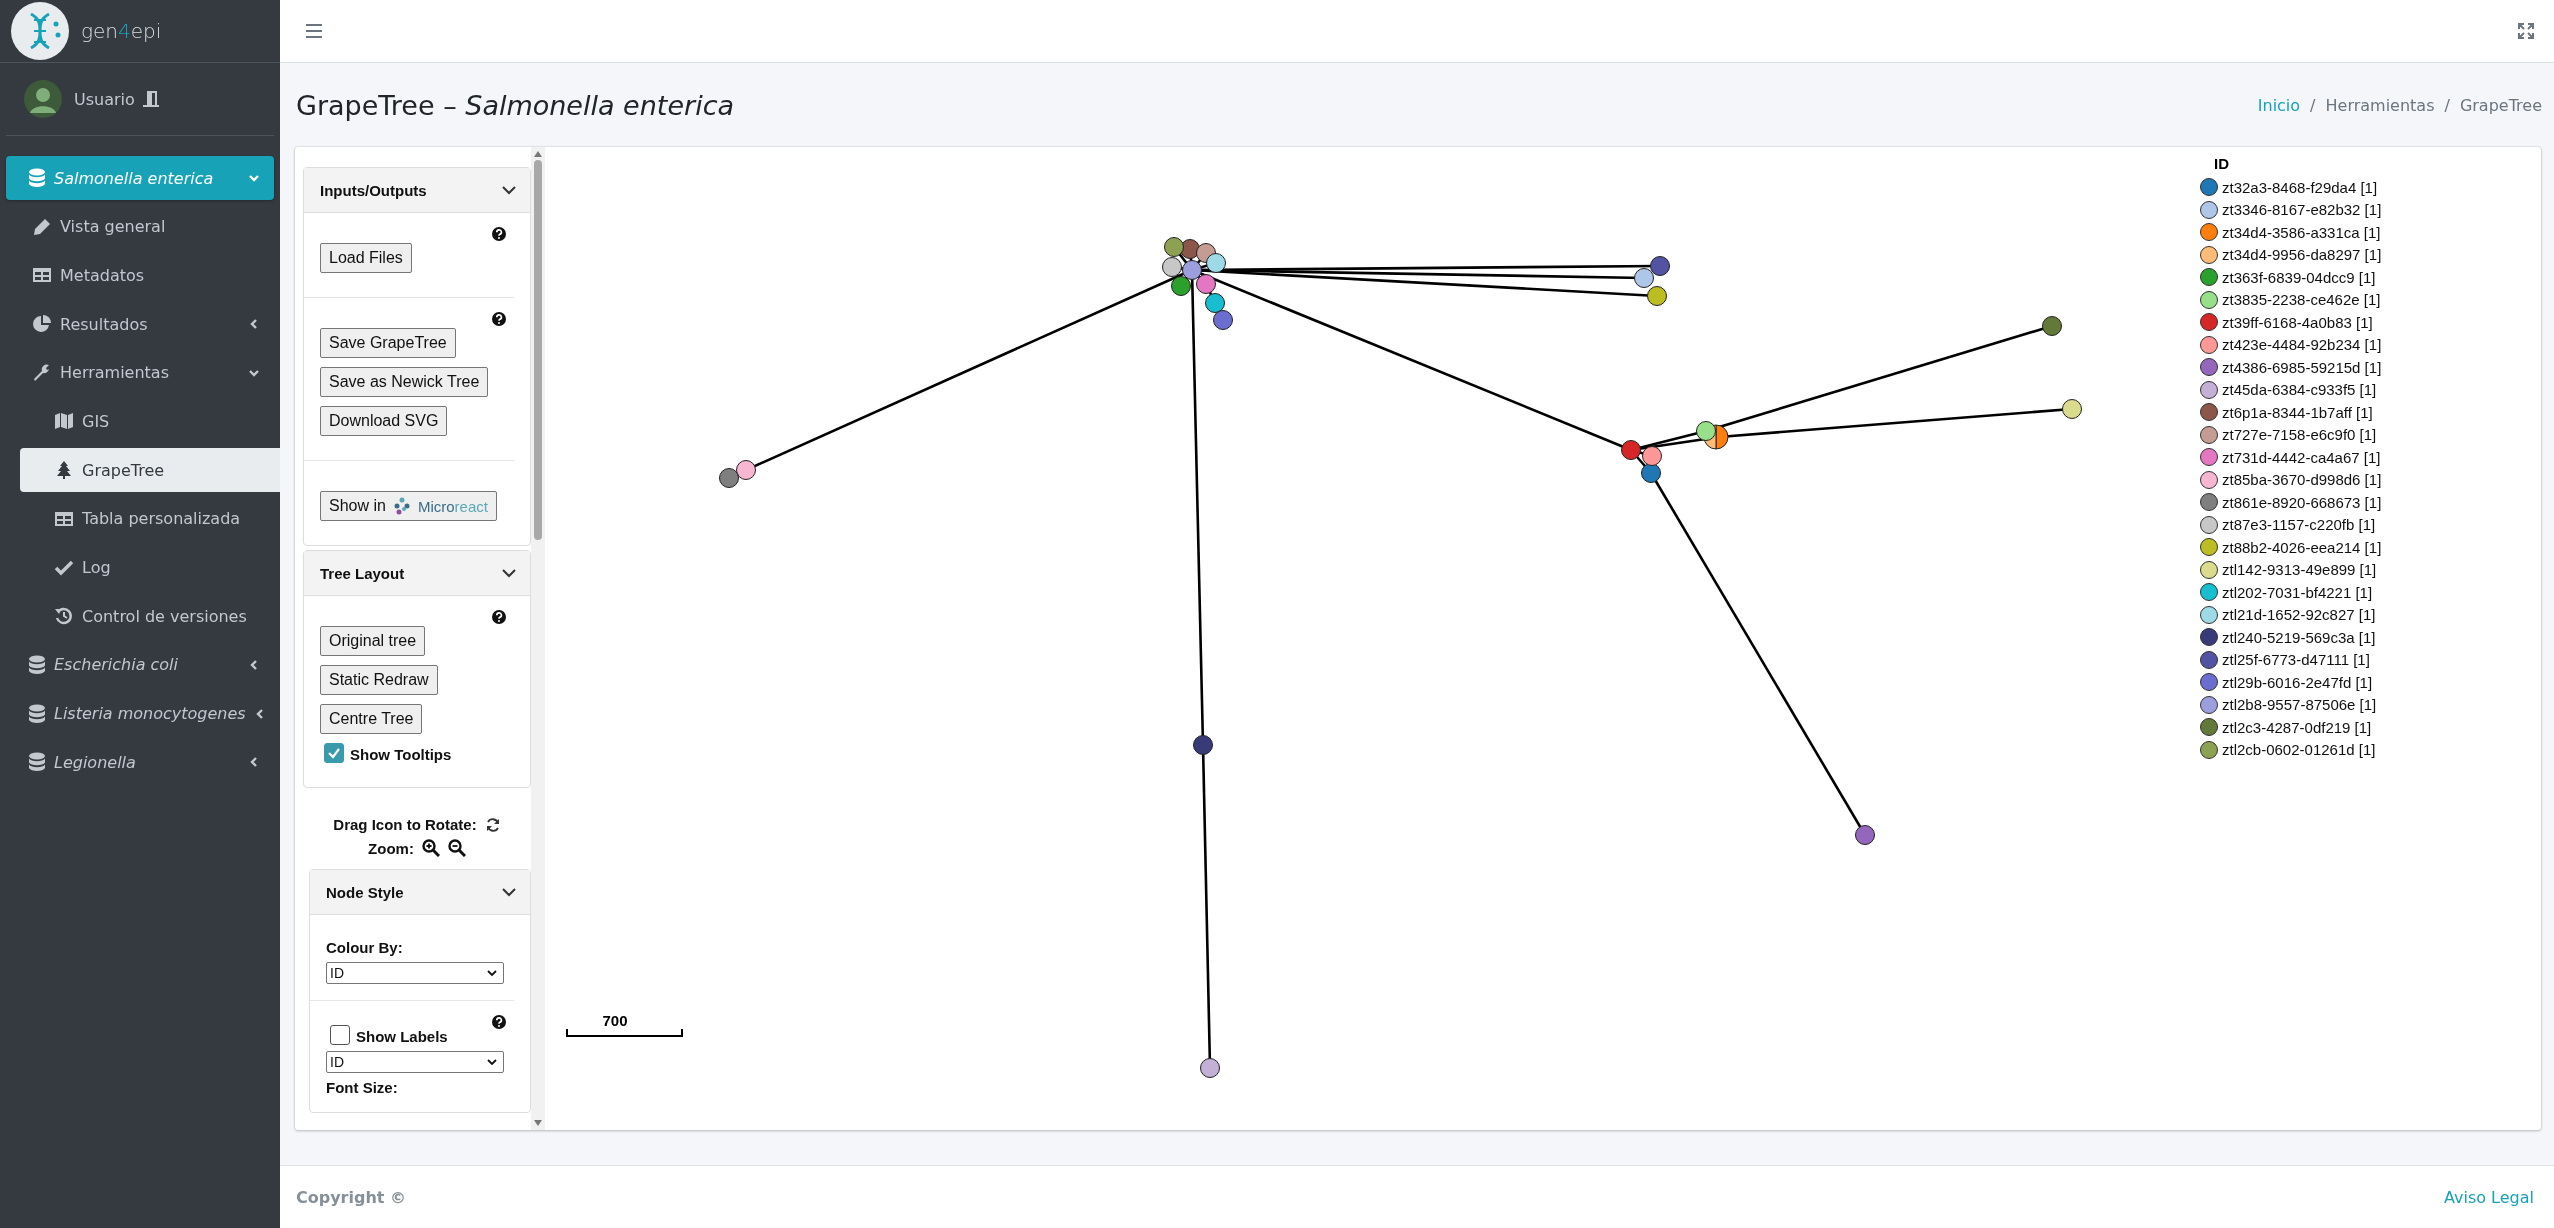  Describe the element at coordinates (2302, 547) in the screenshot. I see `legend-label: zt88b2-4026-eea214 [1]` at that location.